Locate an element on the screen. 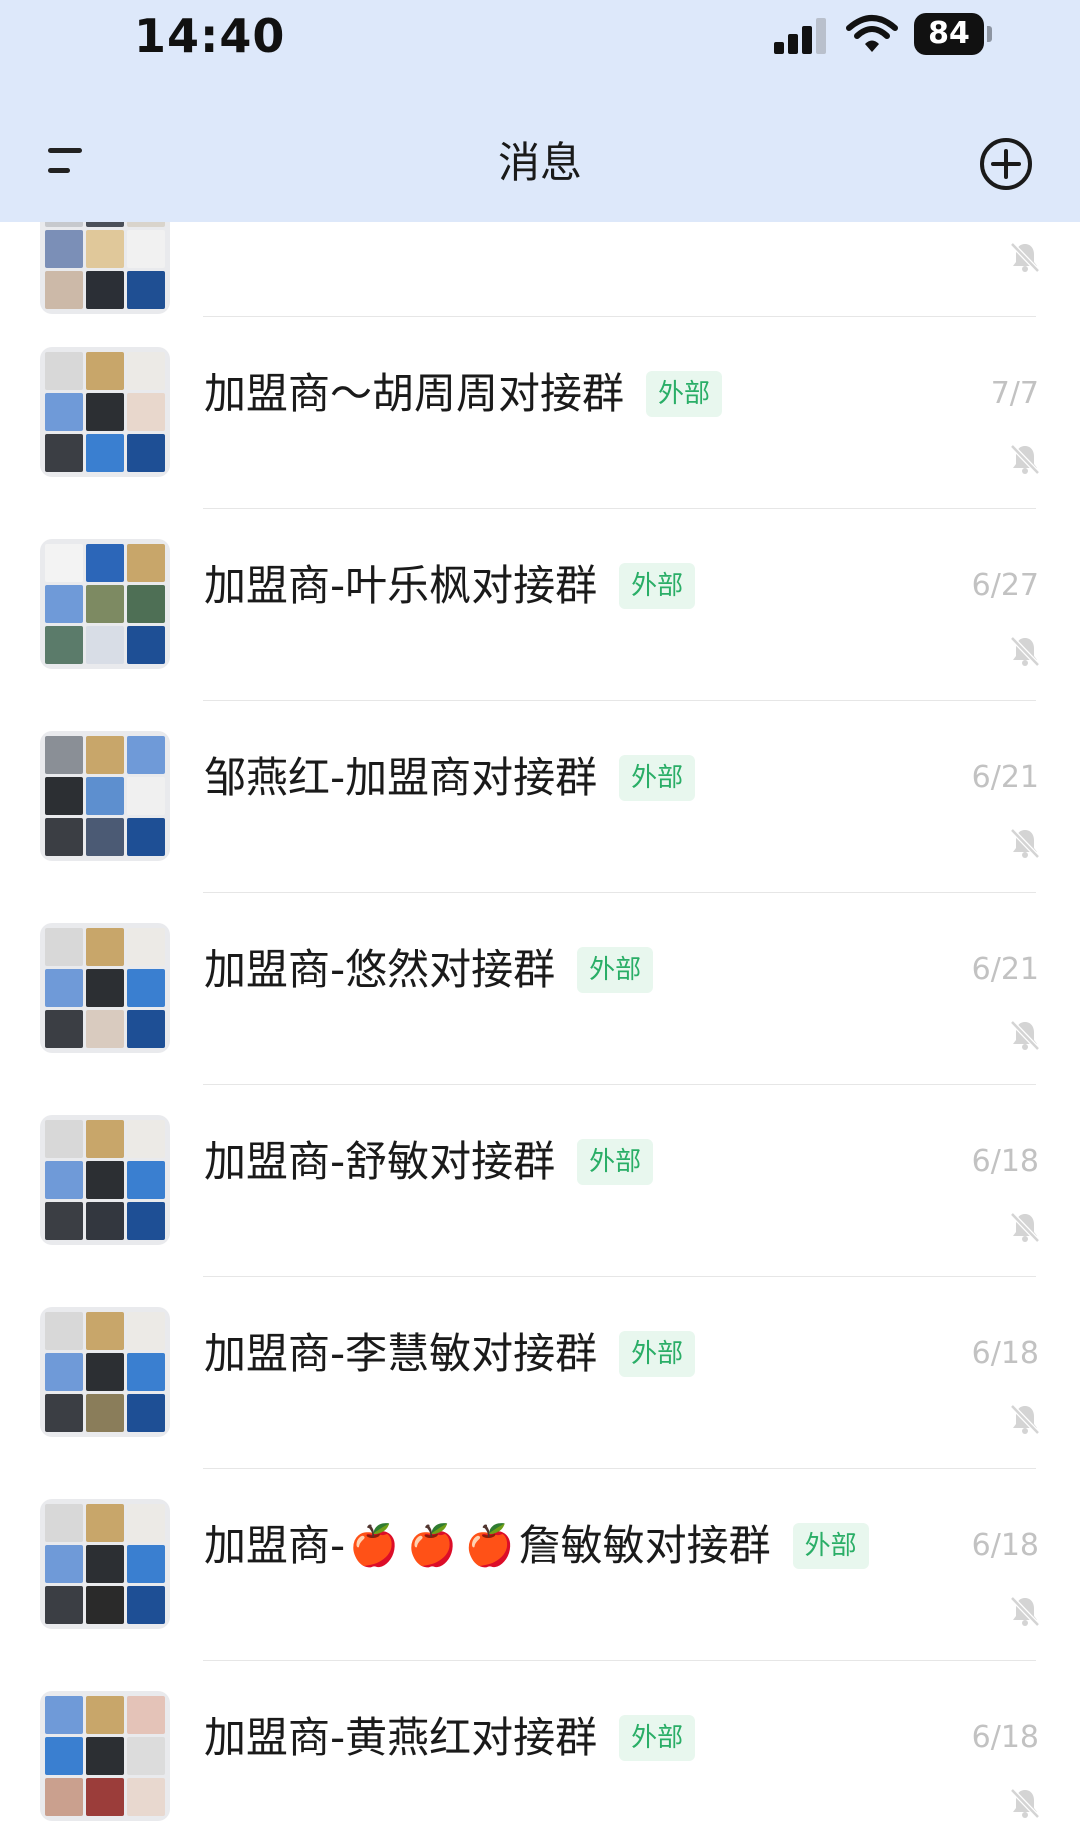 This screenshot has width=1080, height=1836. chat-row: 加盟商～胡周周对接群 外部 7/7 is located at coordinates (540, 412).